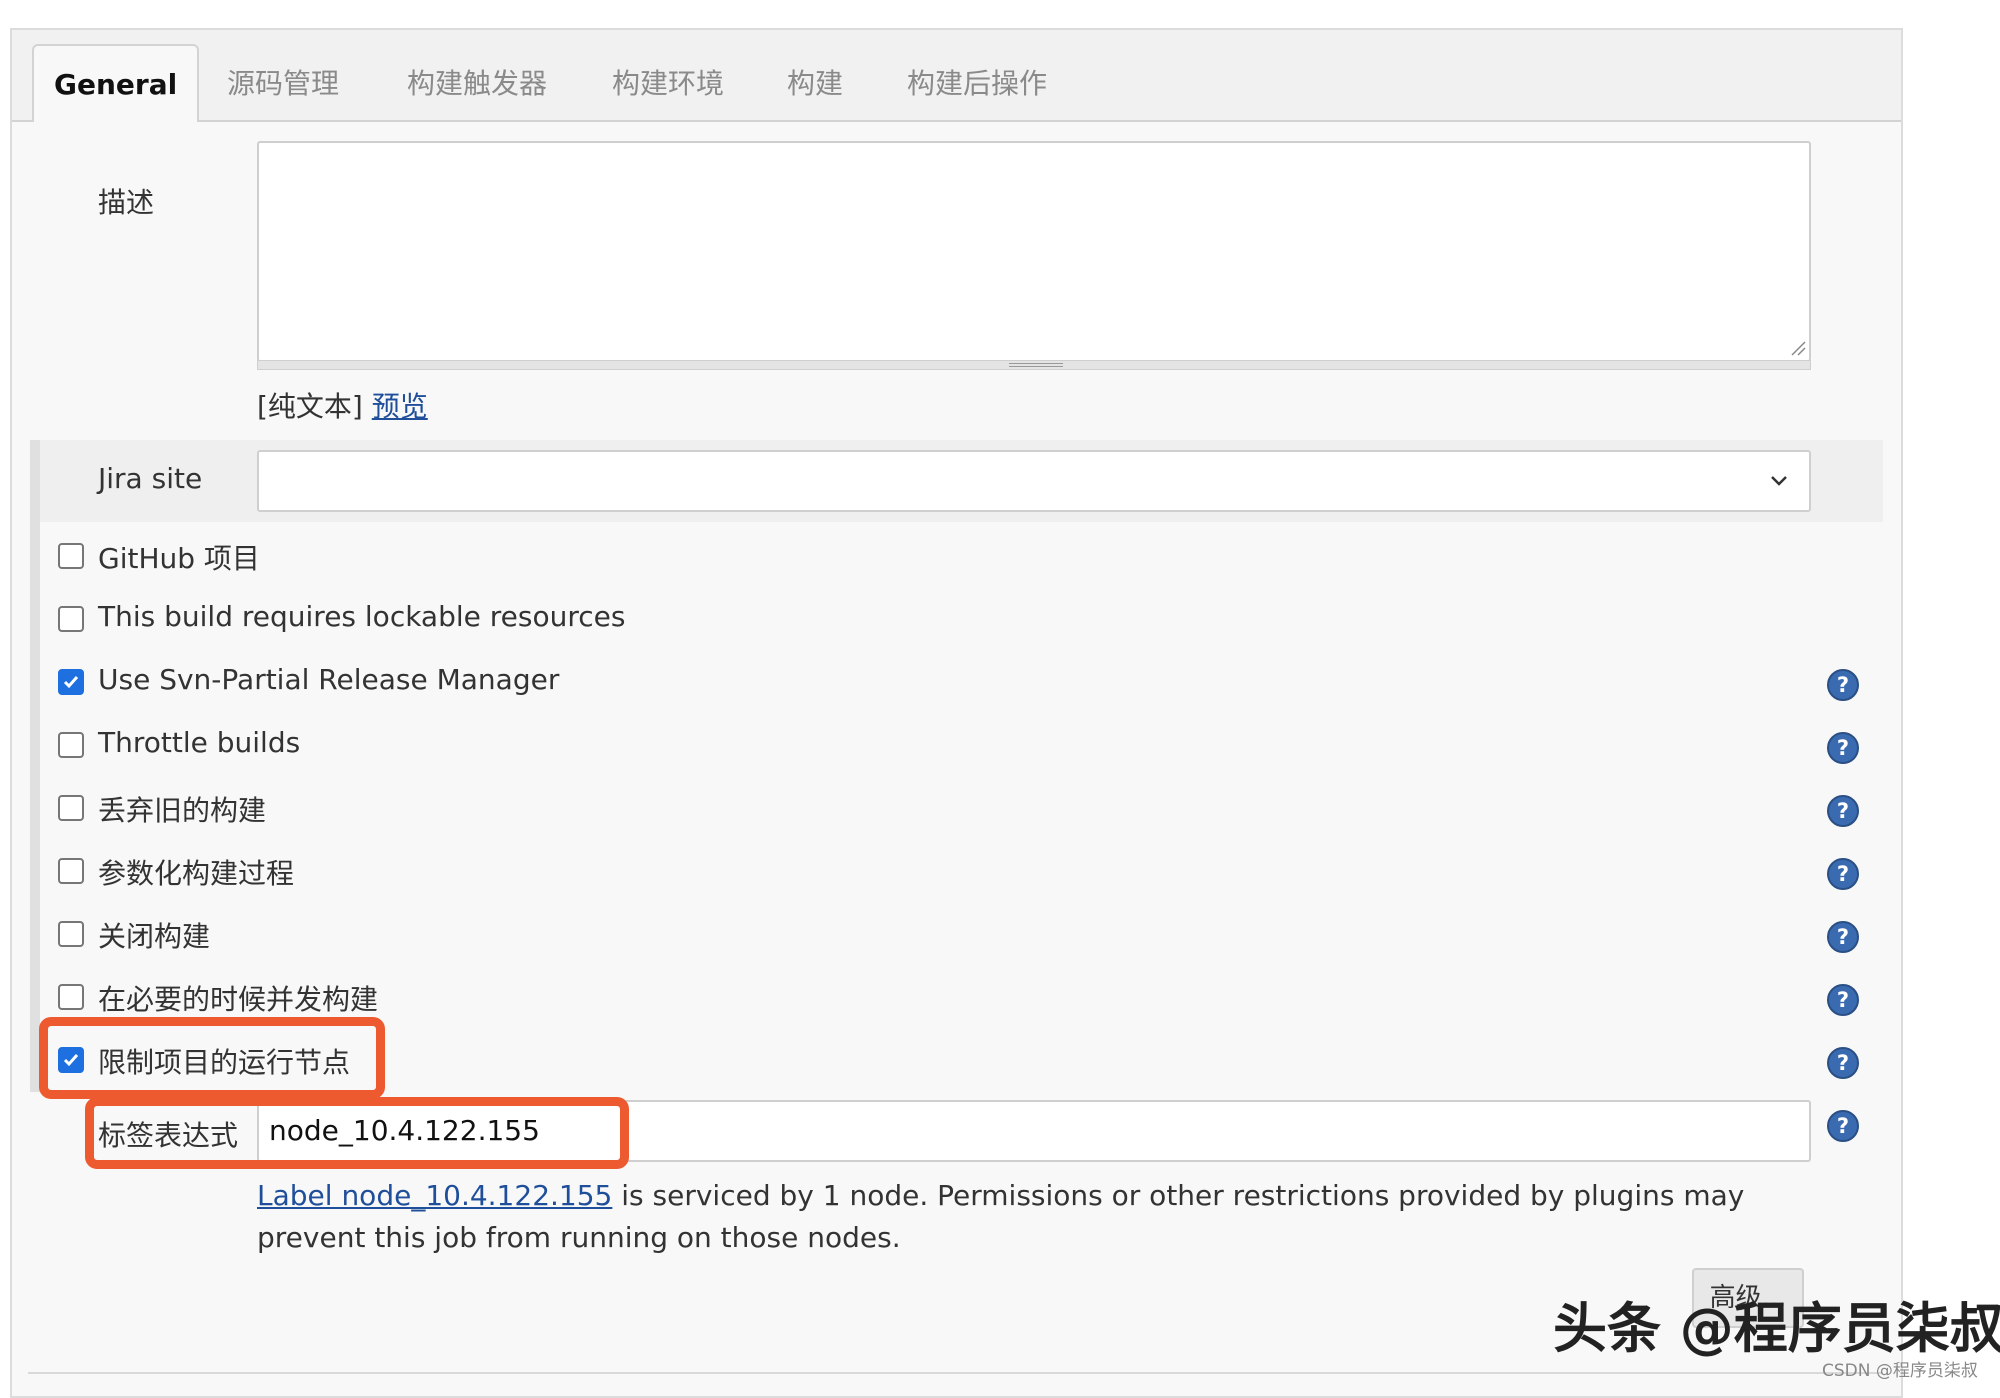  I want to click on checkmark-icon, so click(71, 682).